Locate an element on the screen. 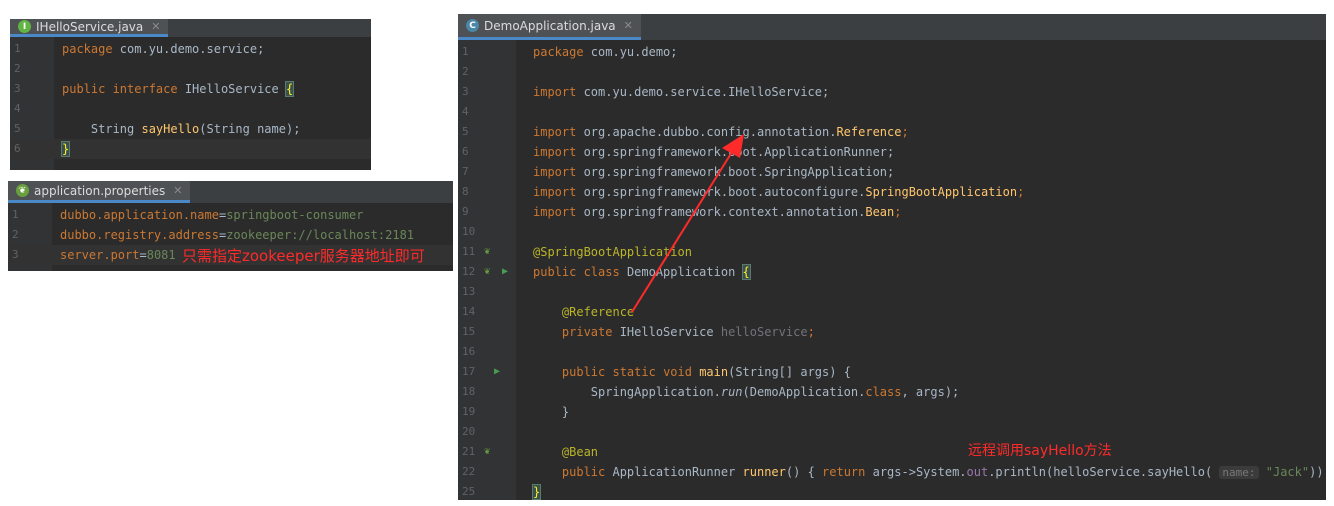  code-token: ; is located at coordinates (811, 332).